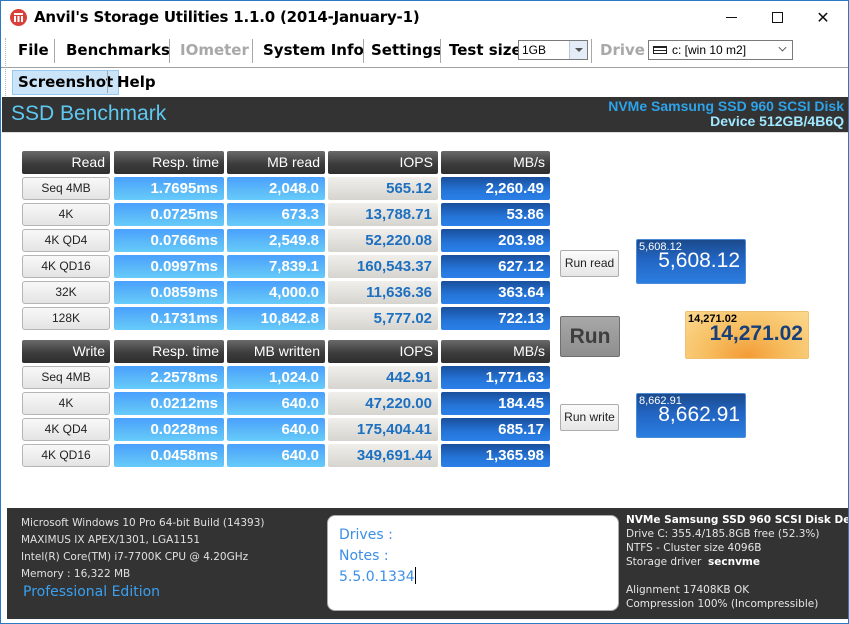 The image size is (849, 624). Describe the element at coordinates (495, 214) in the screenshot. I see `read-mbs-cell: 53.86` at that location.